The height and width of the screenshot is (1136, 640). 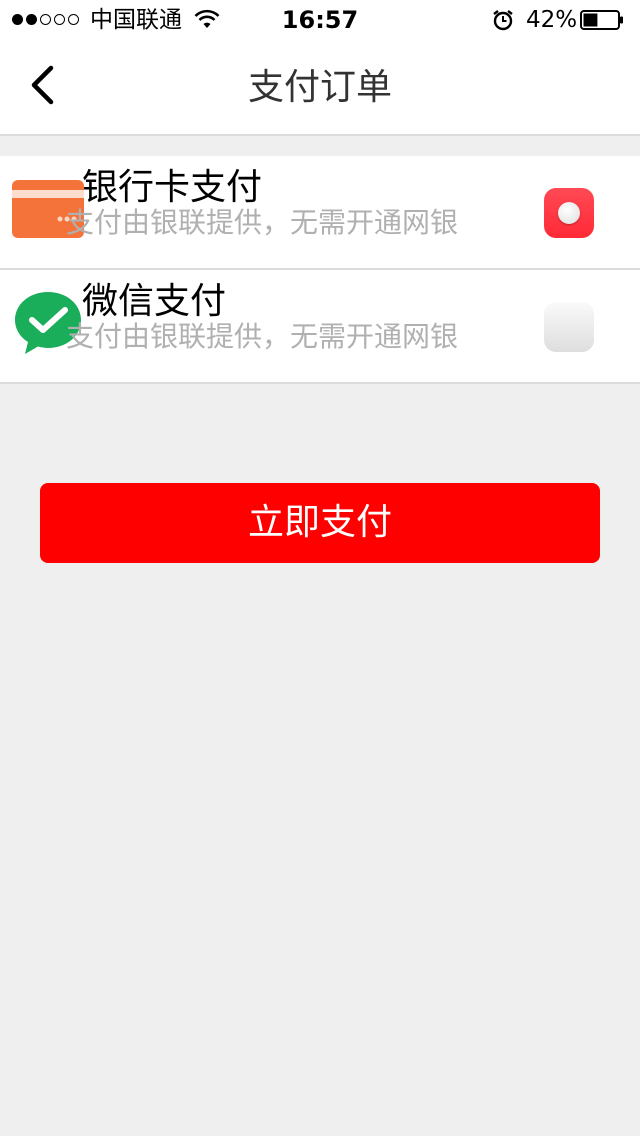 I want to click on battery-icon, so click(x=601, y=20).